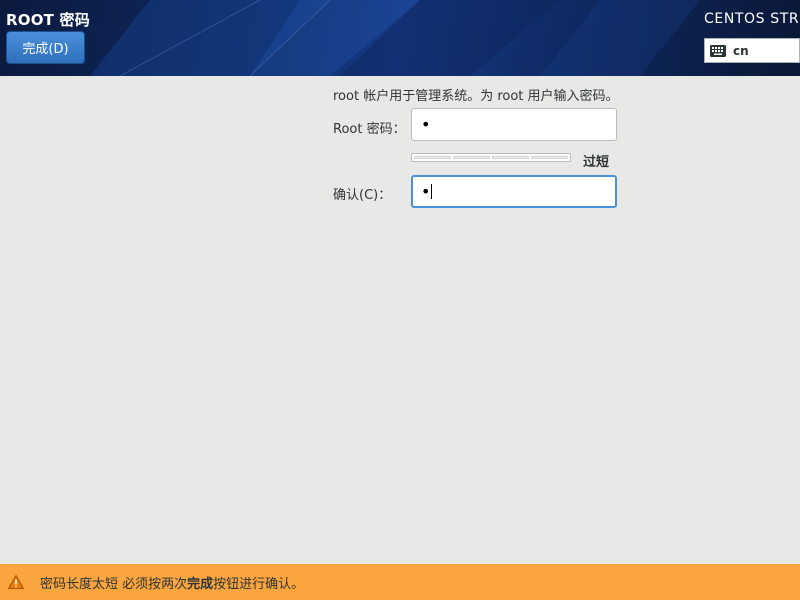  Describe the element at coordinates (426, 191) in the screenshot. I see `confirm-password-value: •` at that location.